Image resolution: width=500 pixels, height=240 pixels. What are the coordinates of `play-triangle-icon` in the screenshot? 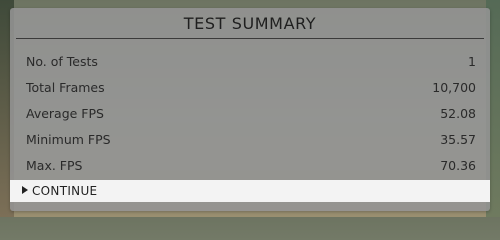 It's located at (25, 190).